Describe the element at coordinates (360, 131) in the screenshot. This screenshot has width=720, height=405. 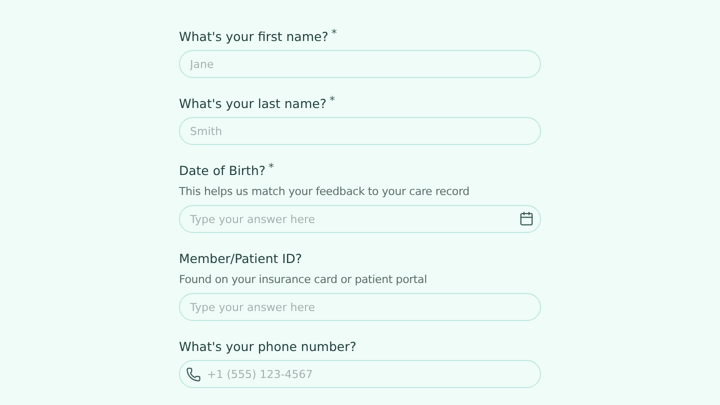
I see `input-field: Smith` at that location.